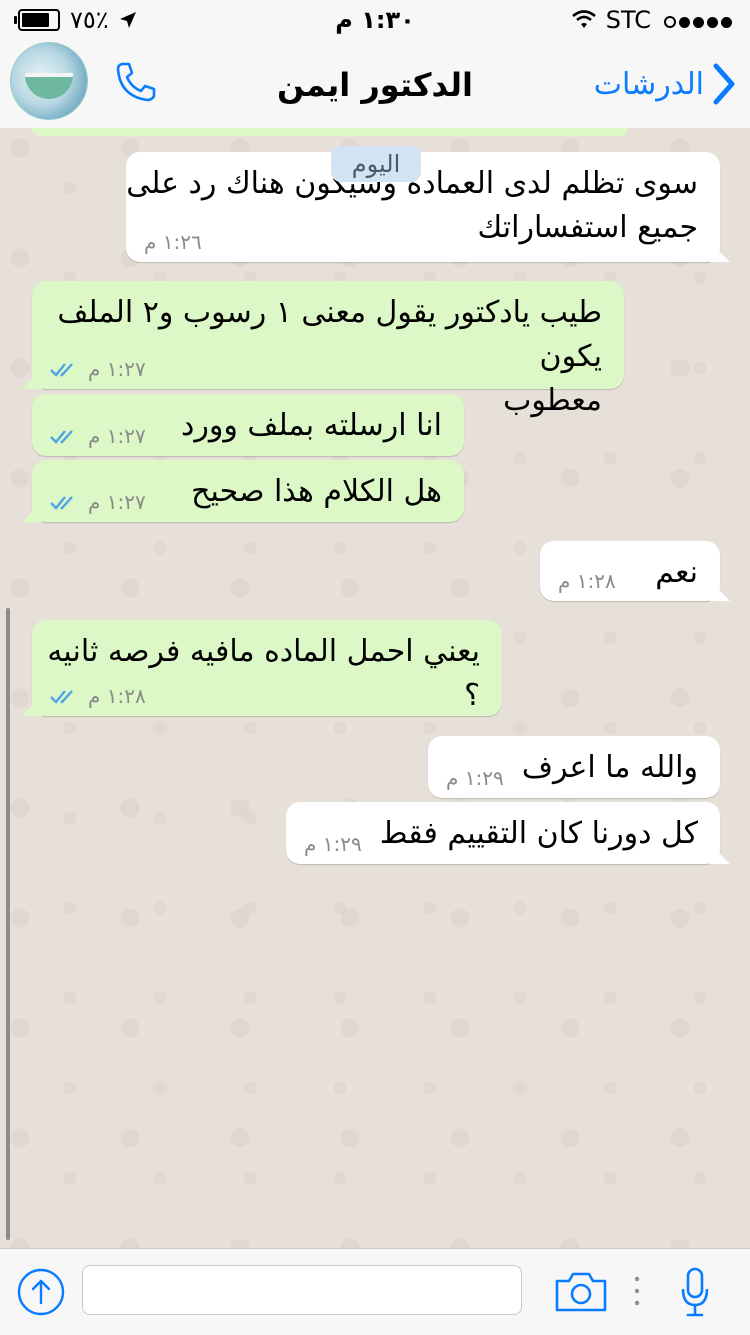 Image resolution: width=750 pixels, height=1335 pixels. I want to click on chat-scrollbar, so click(8, 924).